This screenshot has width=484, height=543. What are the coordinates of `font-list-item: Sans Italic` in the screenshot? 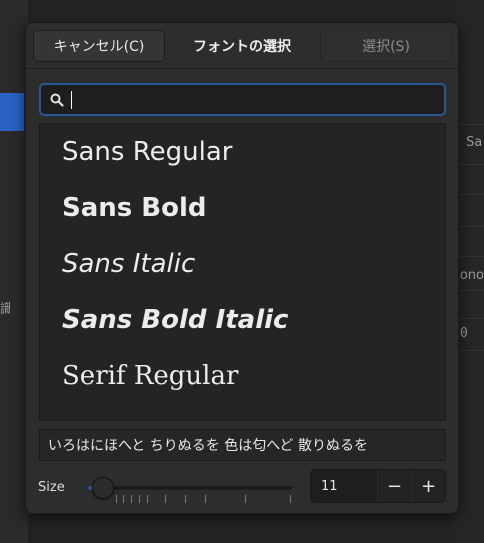 It's located at (242, 264).